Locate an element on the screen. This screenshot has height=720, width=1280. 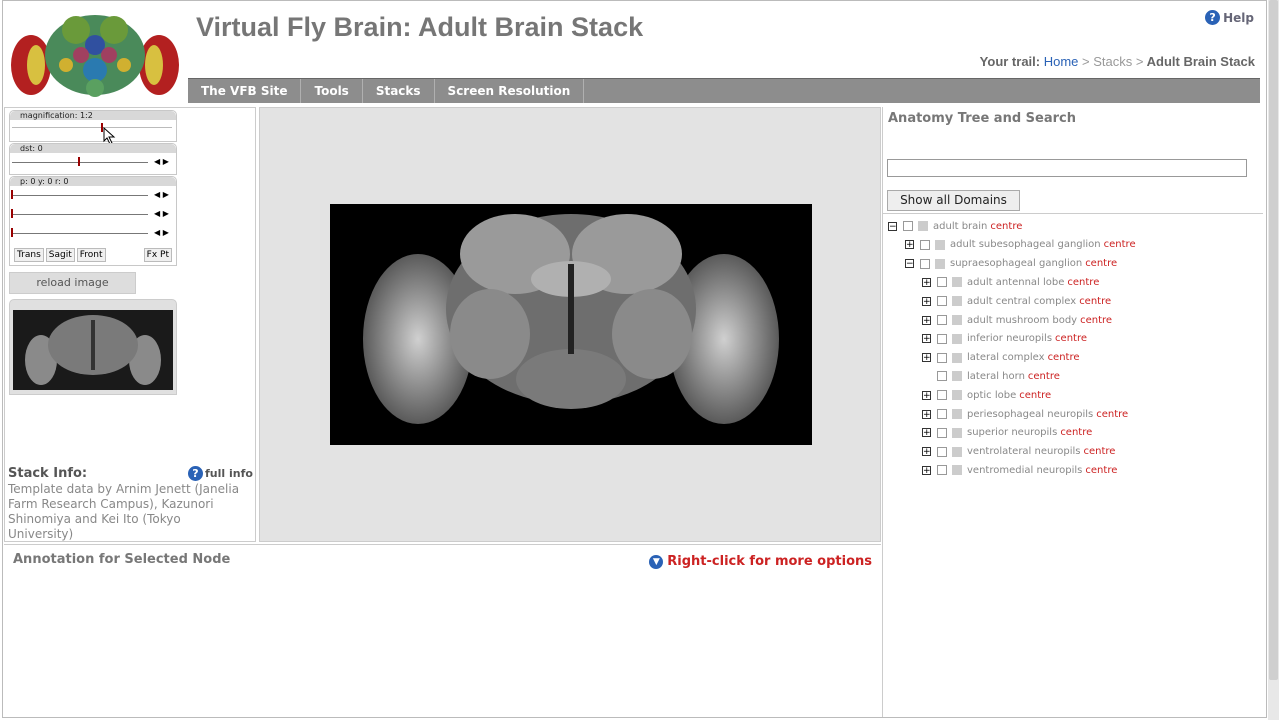
nav-item-vfb-site: The VFB Site is located at coordinates (245, 91).